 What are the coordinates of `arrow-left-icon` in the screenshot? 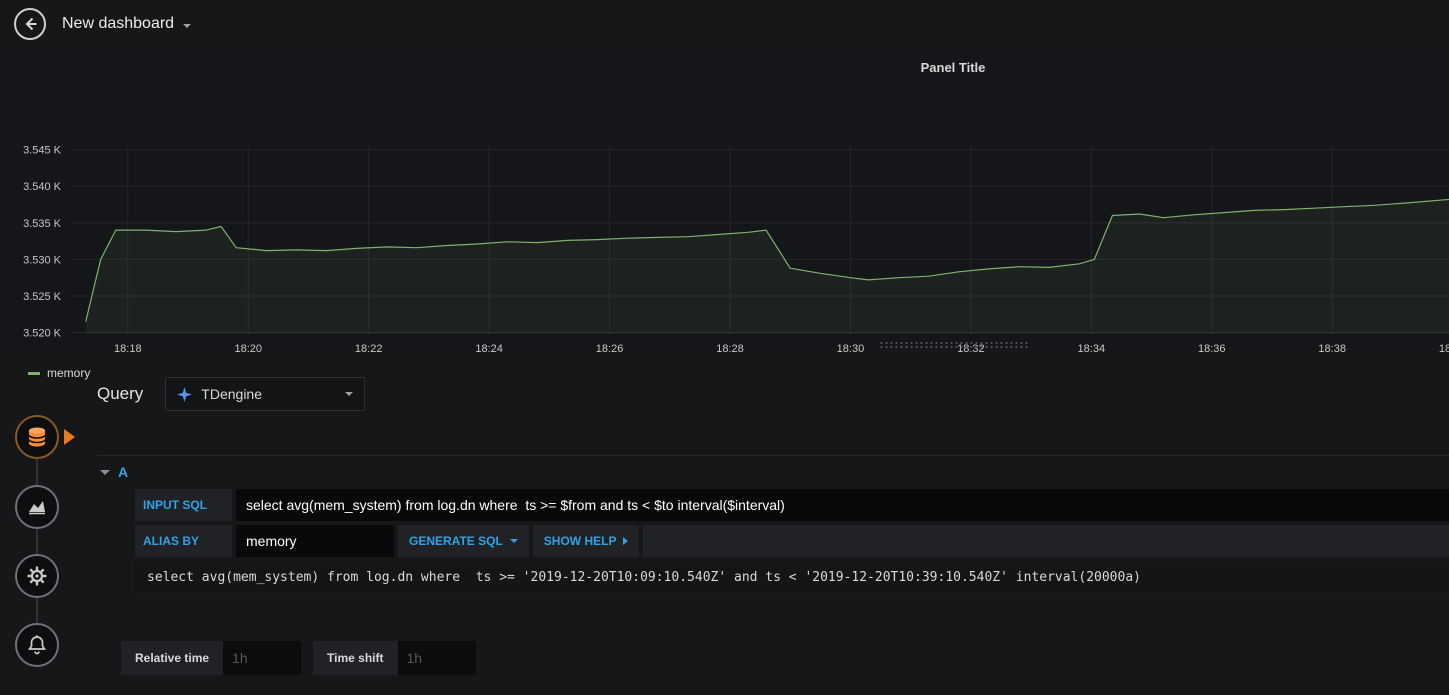 It's located at (30, 24).